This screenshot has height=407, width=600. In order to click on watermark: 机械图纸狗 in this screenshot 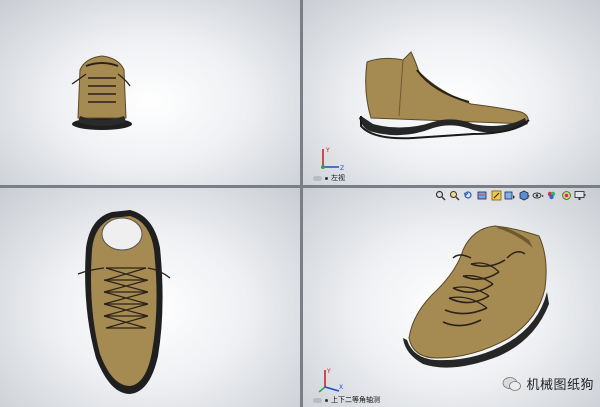, I will do `click(548, 383)`.